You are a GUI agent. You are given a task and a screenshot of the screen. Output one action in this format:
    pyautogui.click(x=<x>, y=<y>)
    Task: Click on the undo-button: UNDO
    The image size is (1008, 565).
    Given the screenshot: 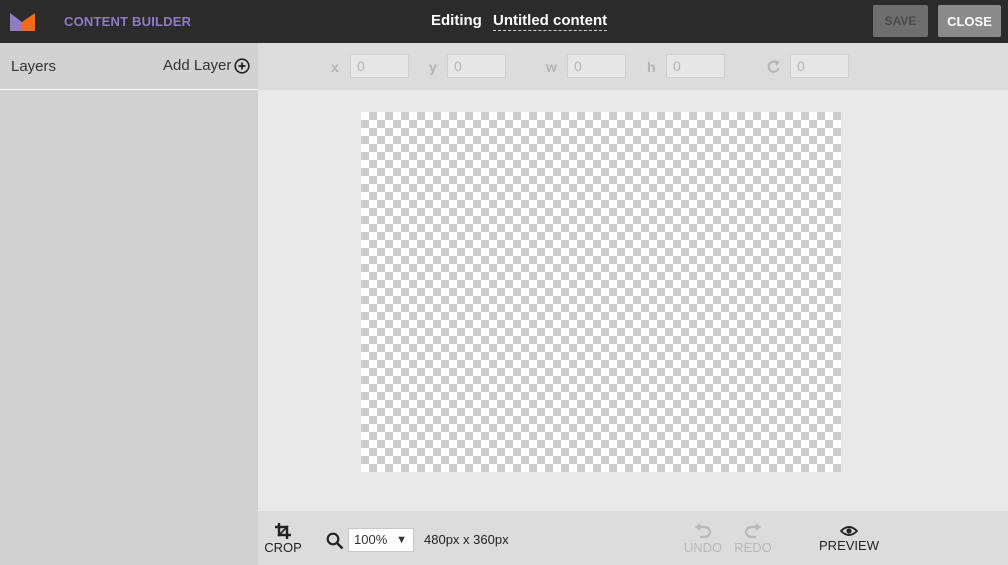 What is the action you would take?
    pyautogui.click(x=703, y=538)
    